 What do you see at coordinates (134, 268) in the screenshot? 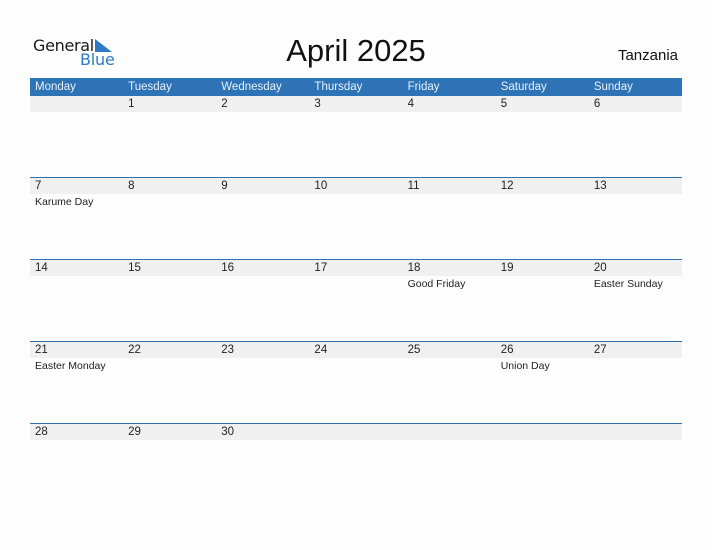
I see `day-number: 15` at bounding box center [134, 268].